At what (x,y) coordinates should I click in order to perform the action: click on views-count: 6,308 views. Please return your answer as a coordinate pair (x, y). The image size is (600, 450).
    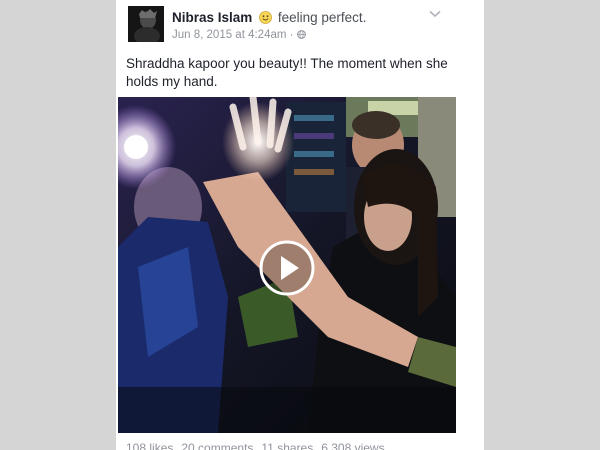
    Looking at the image, I should click on (353, 445).